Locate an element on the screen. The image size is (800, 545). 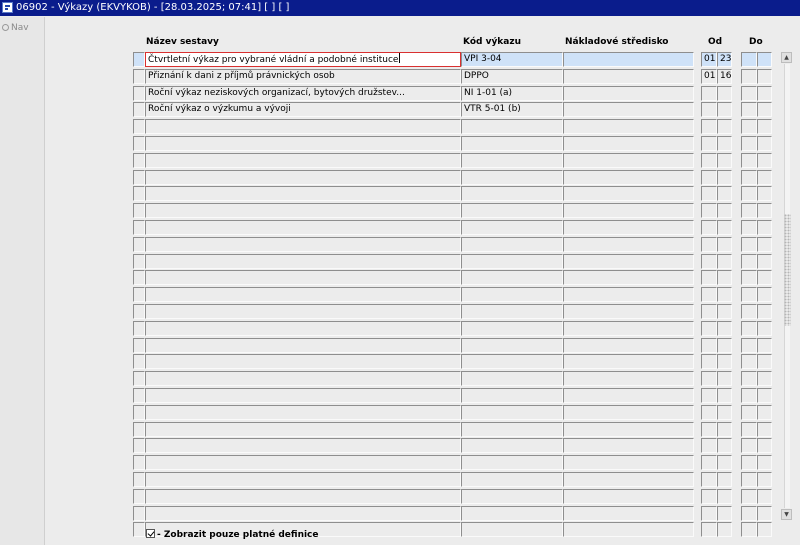
nav-button: Nav is located at coordinates (15, 28).